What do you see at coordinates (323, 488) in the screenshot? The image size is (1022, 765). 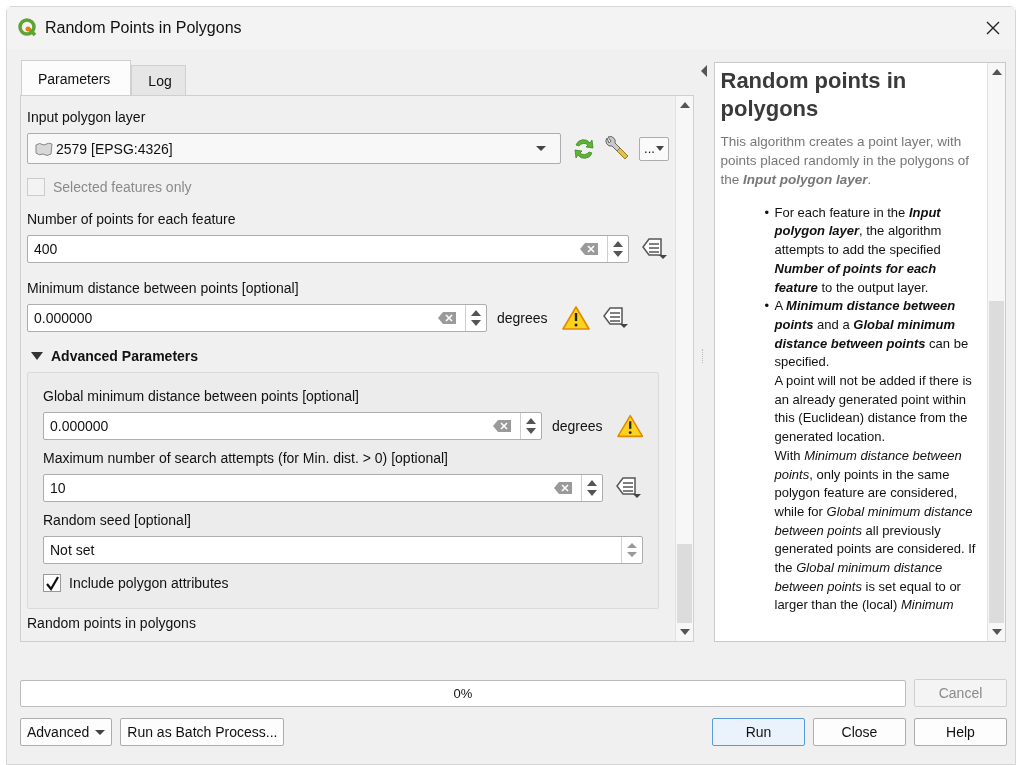 I see `number-field: 10` at bounding box center [323, 488].